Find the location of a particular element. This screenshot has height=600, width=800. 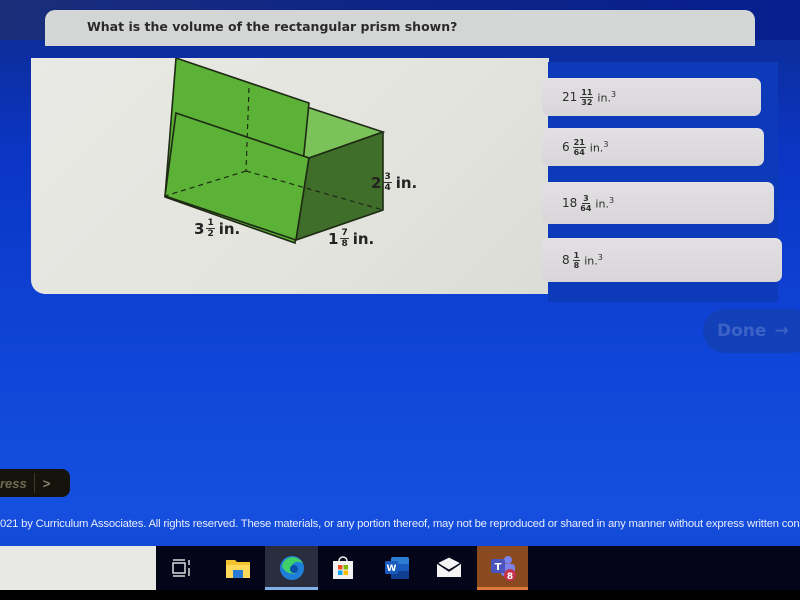

badge-count: 8 is located at coordinates (509, 577).